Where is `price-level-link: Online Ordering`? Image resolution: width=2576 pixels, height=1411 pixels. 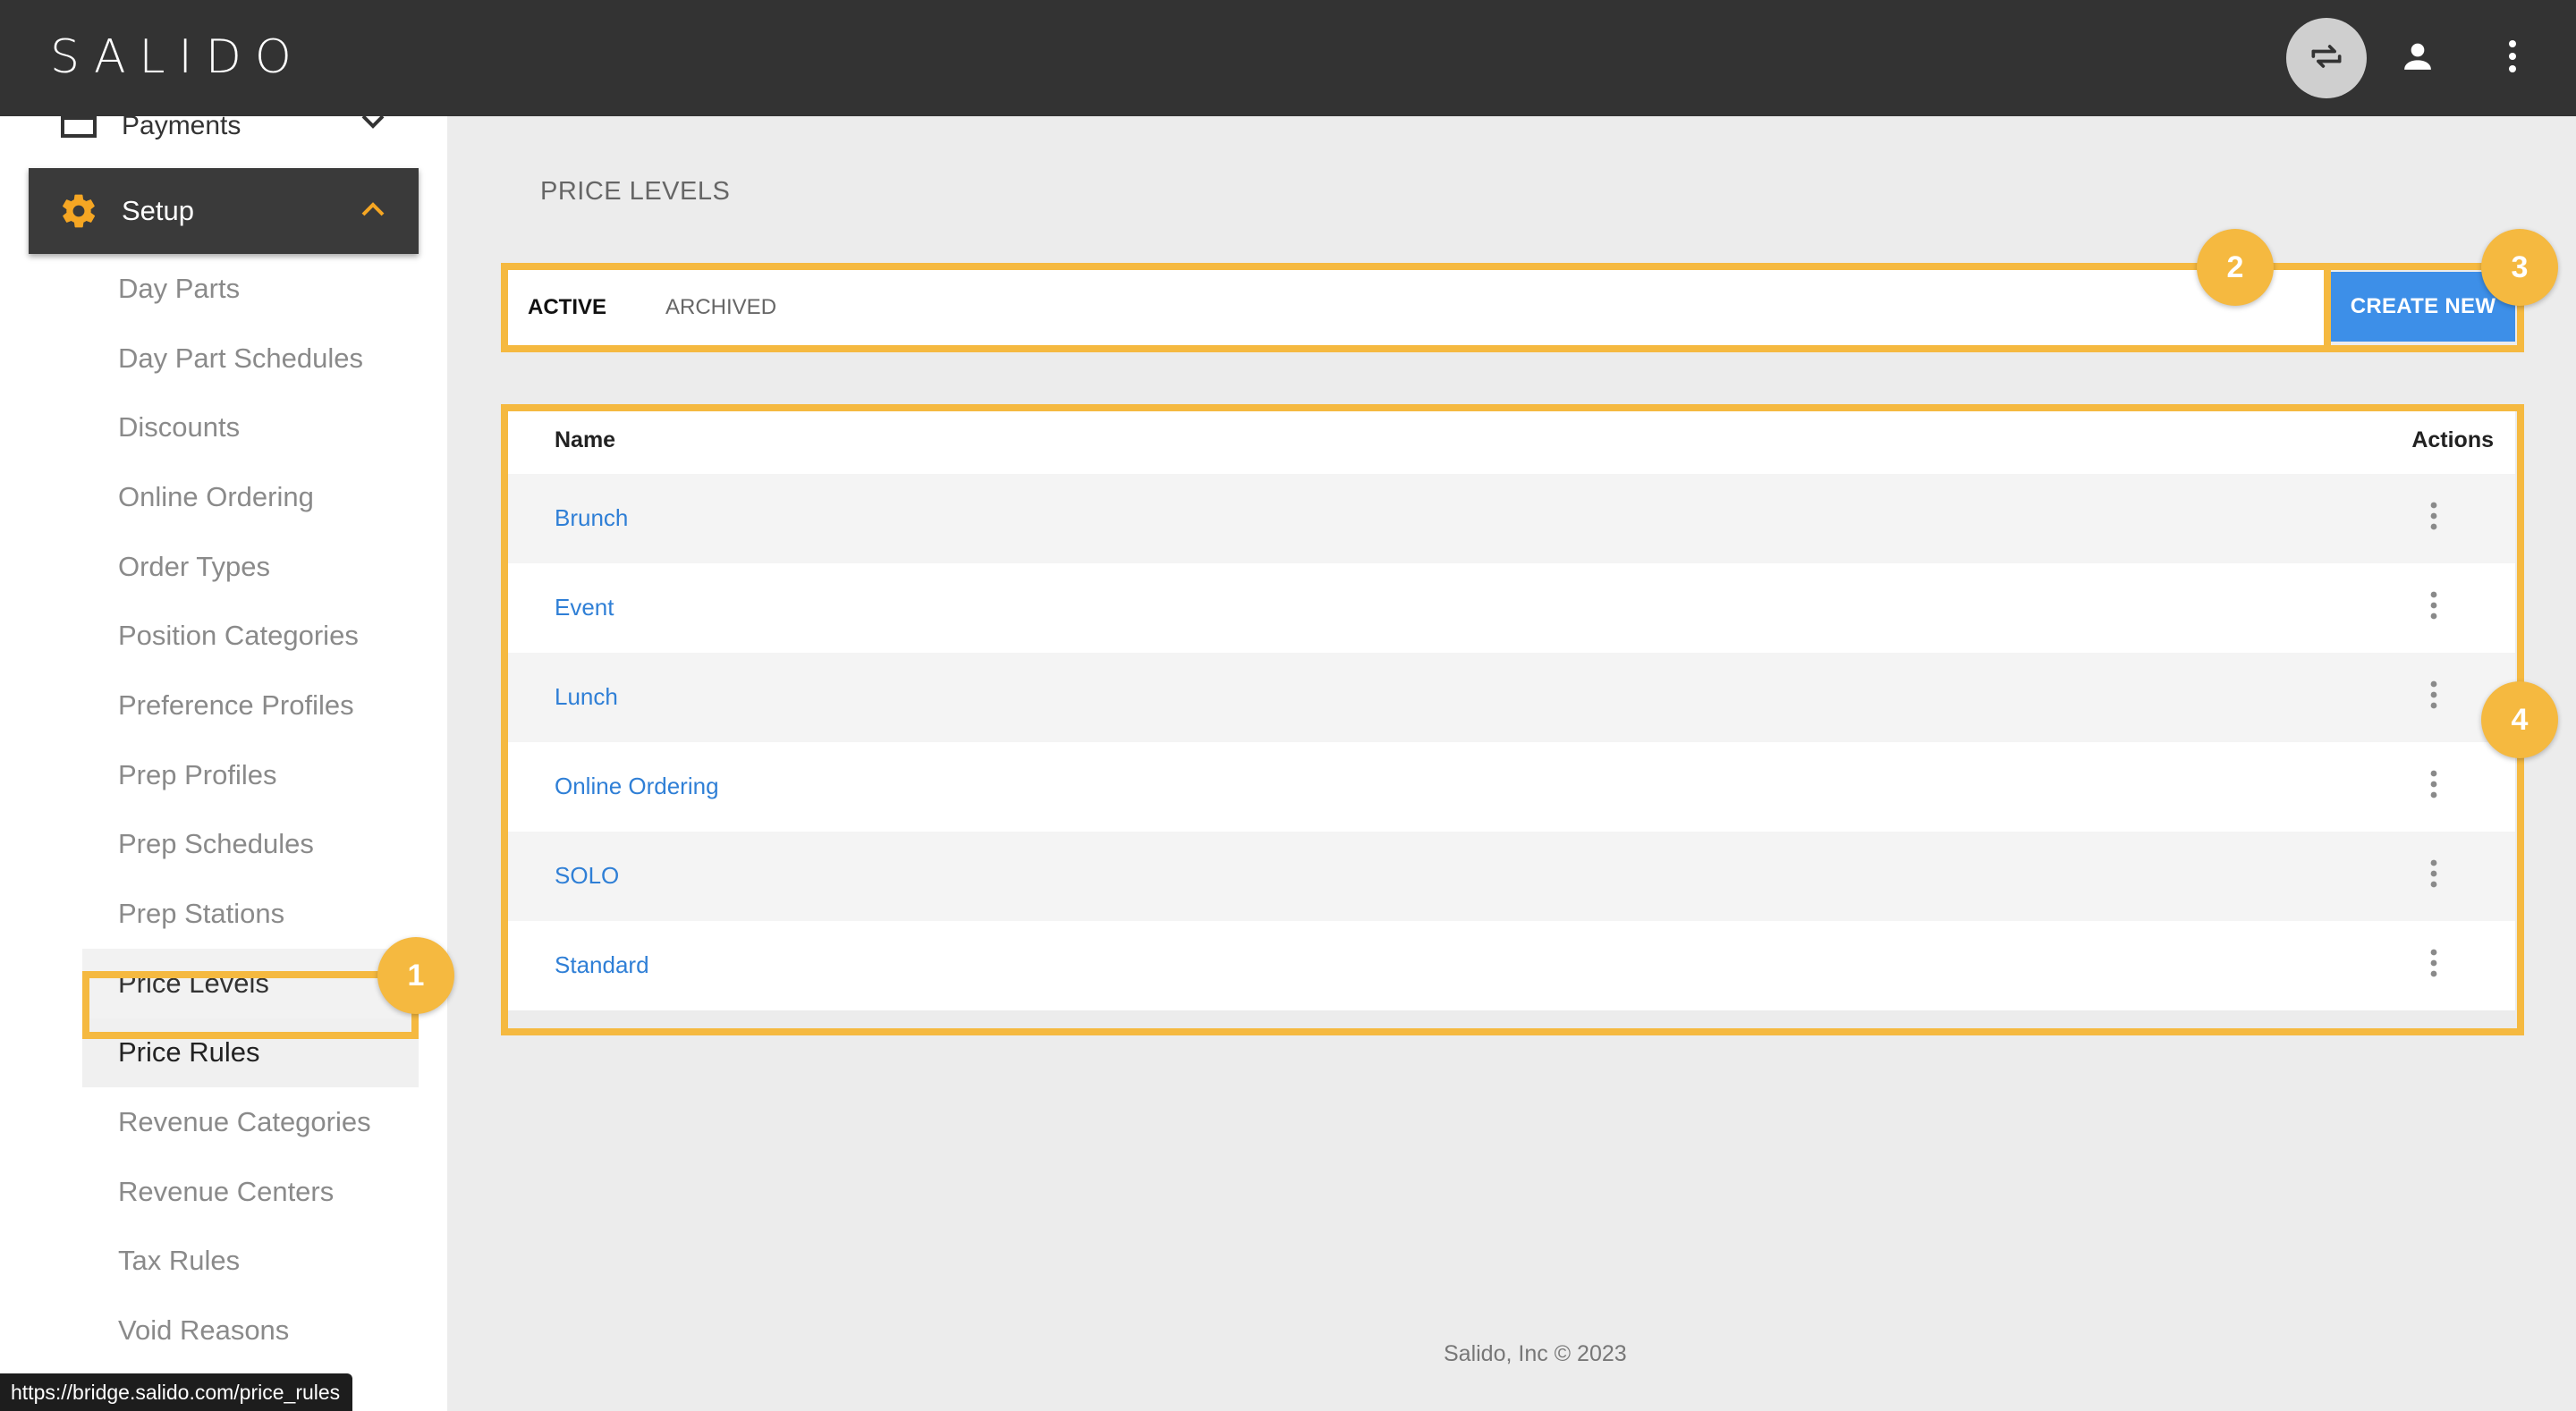 price-level-link: Online Ordering is located at coordinates (637, 787).